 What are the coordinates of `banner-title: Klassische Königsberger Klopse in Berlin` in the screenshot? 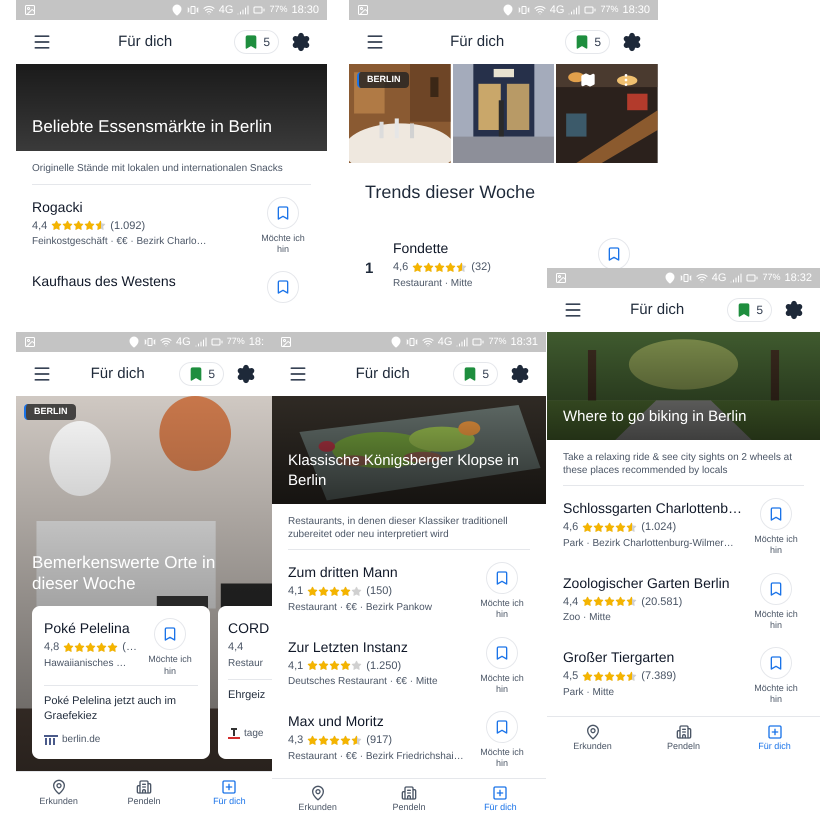 It's located at (404, 471).